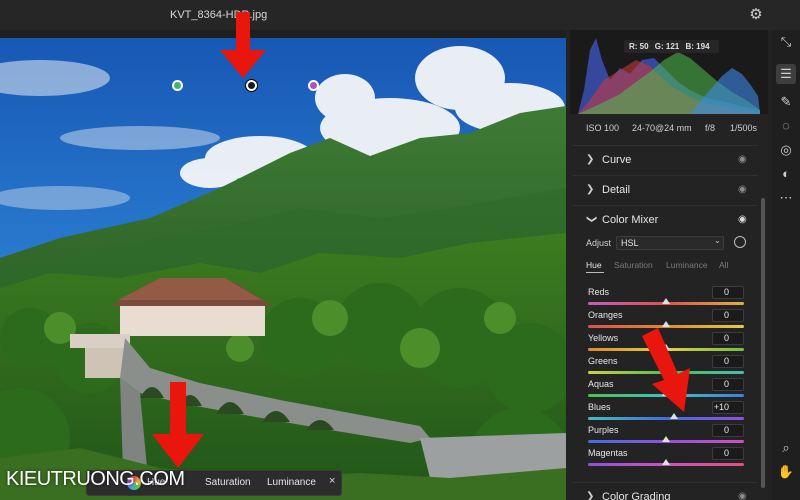 This screenshot has height=500, width=800. I want to click on collapse-icon: ⤡, so click(786, 42).